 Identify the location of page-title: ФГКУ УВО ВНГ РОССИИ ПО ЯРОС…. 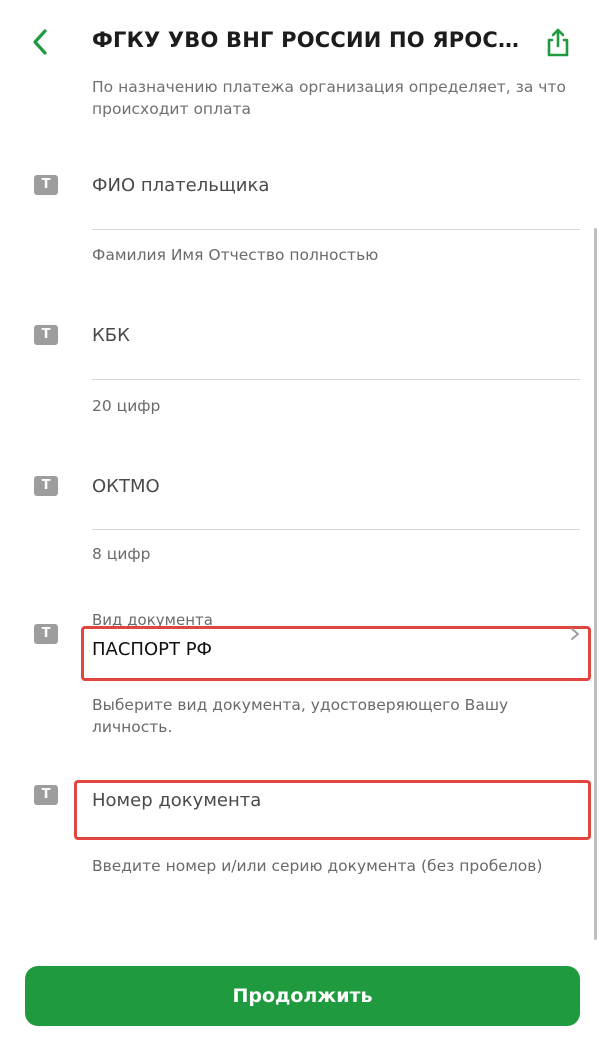
(306, 40).